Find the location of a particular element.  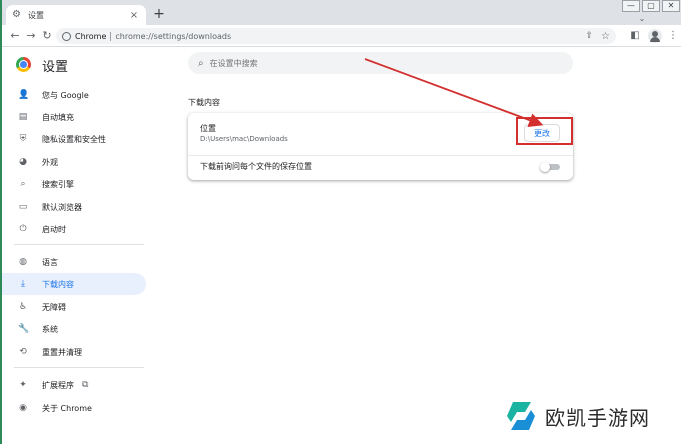

profile-avatar-icon is located at coordinates (655, 36).